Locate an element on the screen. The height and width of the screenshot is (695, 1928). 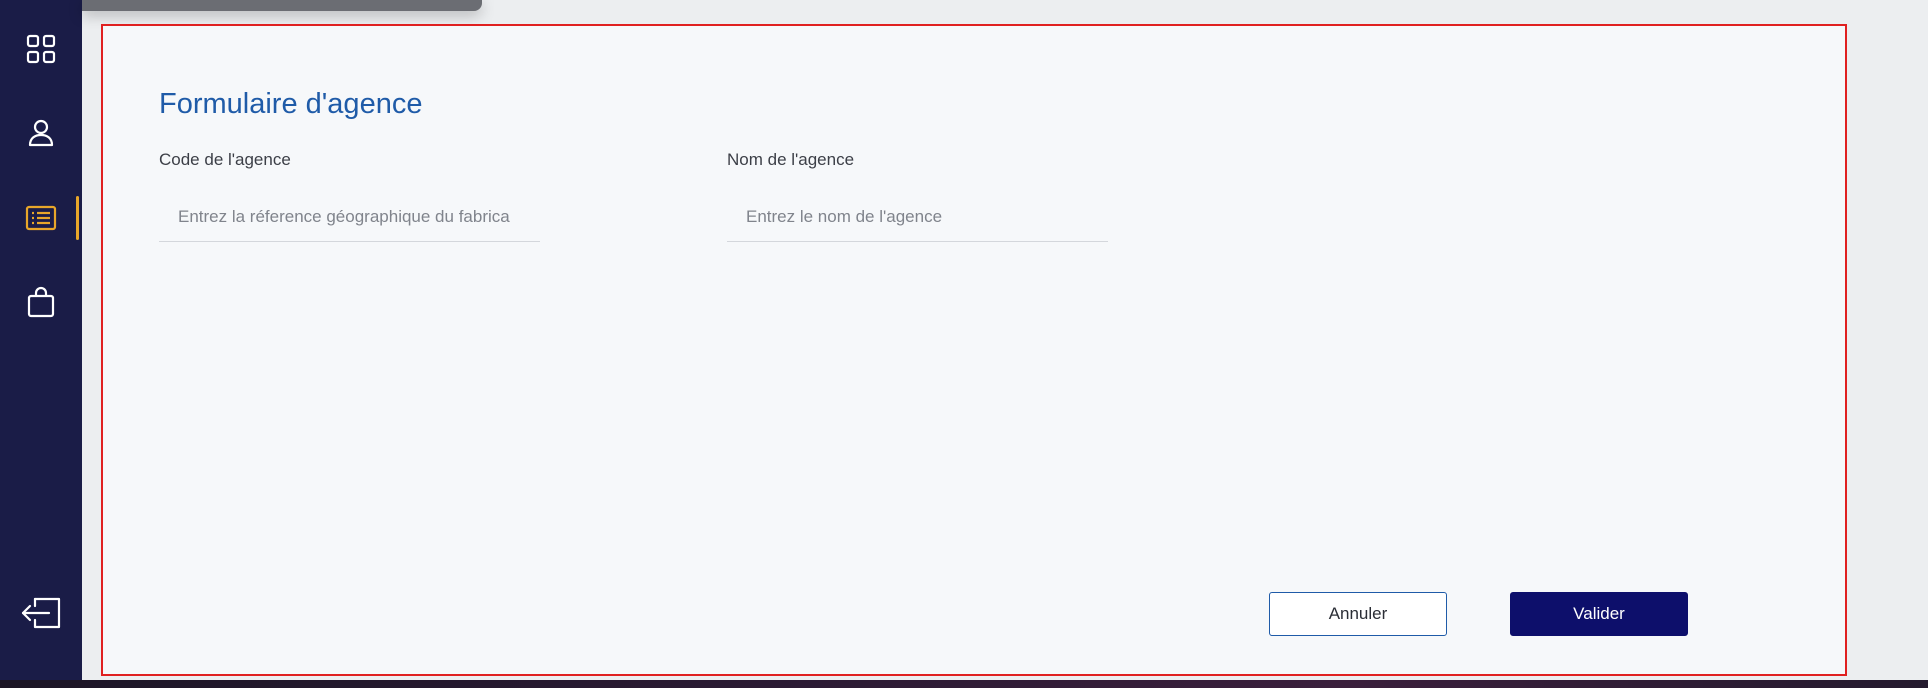
grid-icon is located at coordinates (41, 49).